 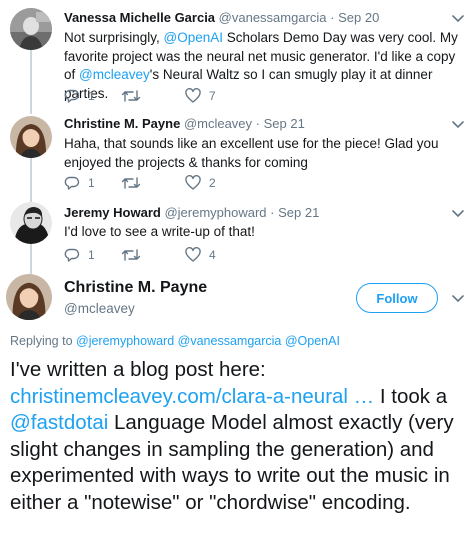 What do you see at coordinates (215, 212) in the screenshot?
I see `author-handle: @jeremyphoward` at bounding box center [215, 212].